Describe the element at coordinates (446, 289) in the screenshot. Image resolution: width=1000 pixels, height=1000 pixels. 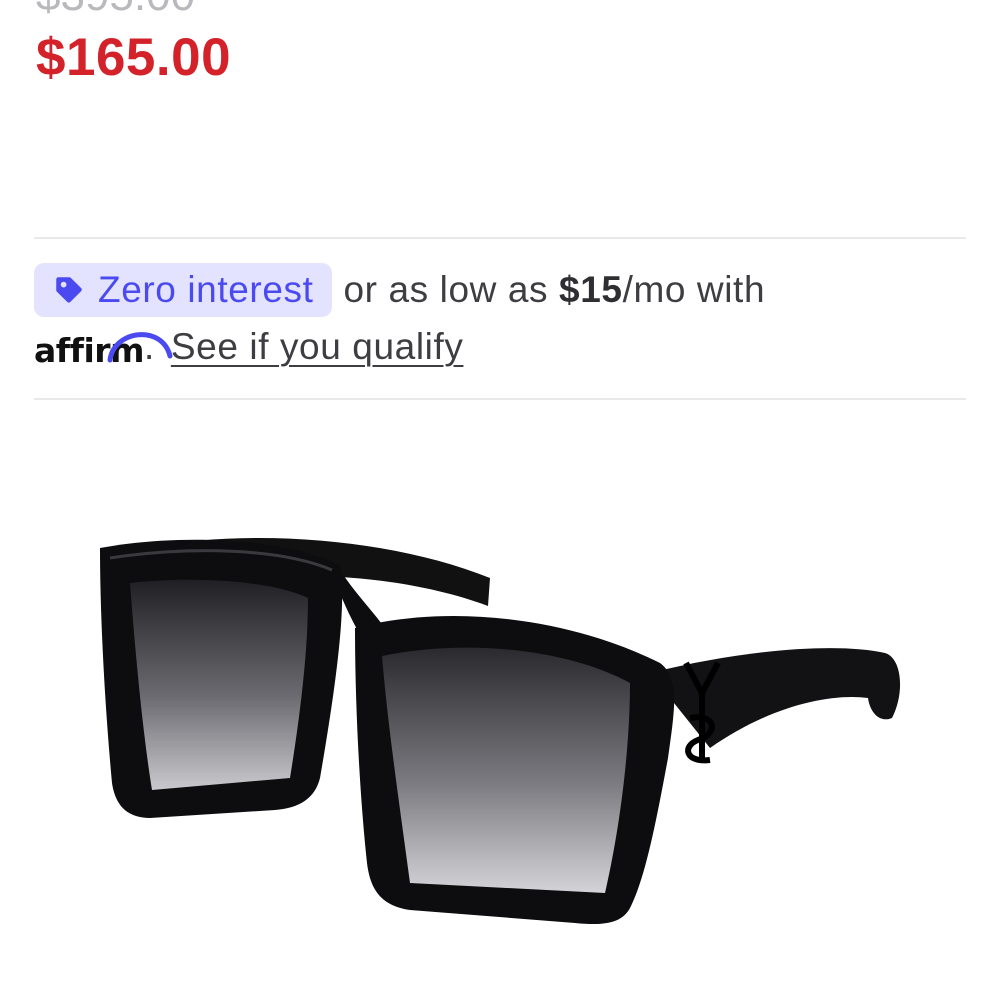
I see `financing-prefix: or as low as` at that location.